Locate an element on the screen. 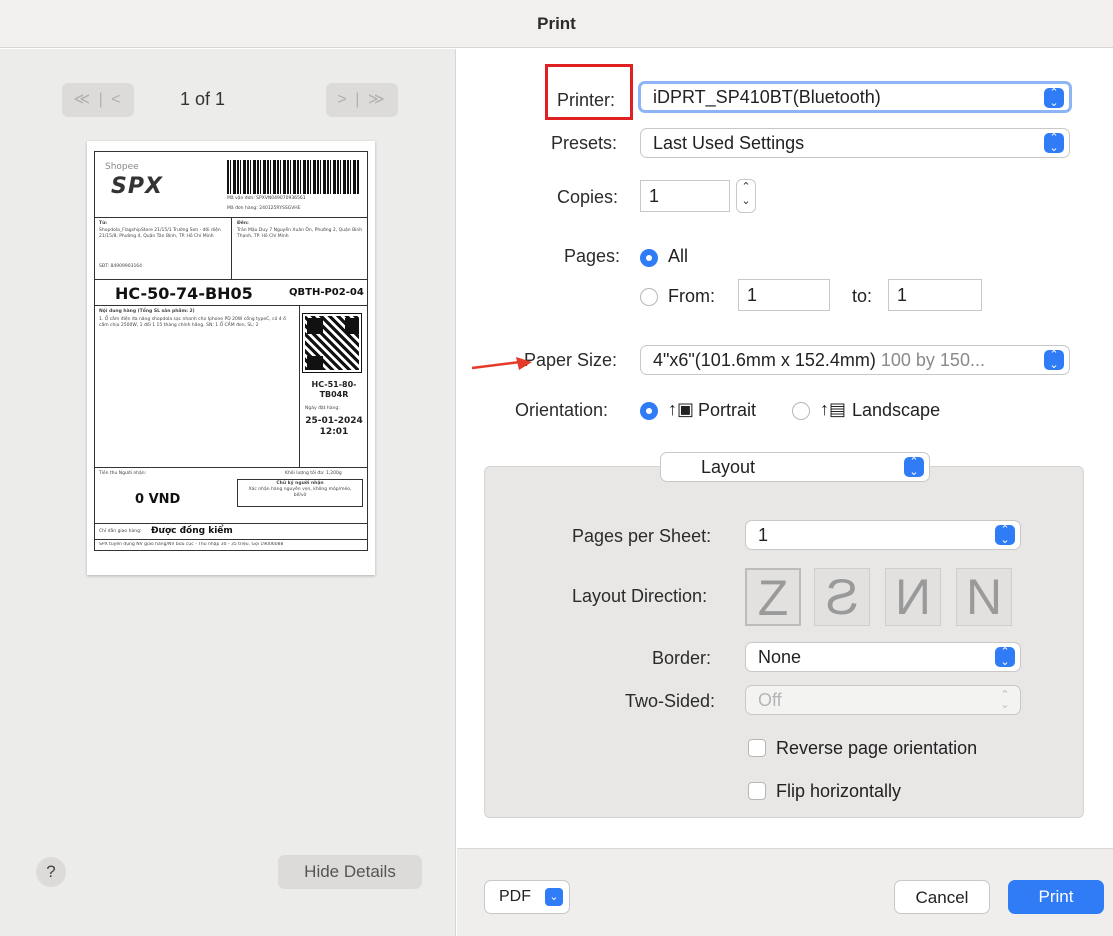 The width and height of the screenshot is (1113, 936). next-last-page-button: > | ≫ is located at coordinates (362, 100).